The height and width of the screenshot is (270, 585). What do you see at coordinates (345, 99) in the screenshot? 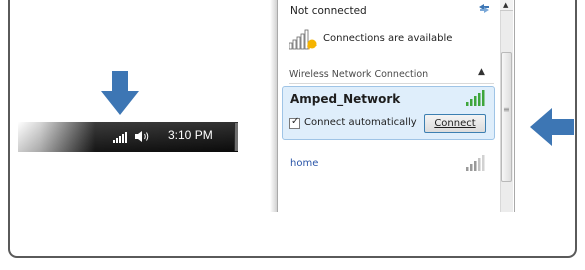
I see `network-name: Amped_Network` at bounding box center [345, 99].